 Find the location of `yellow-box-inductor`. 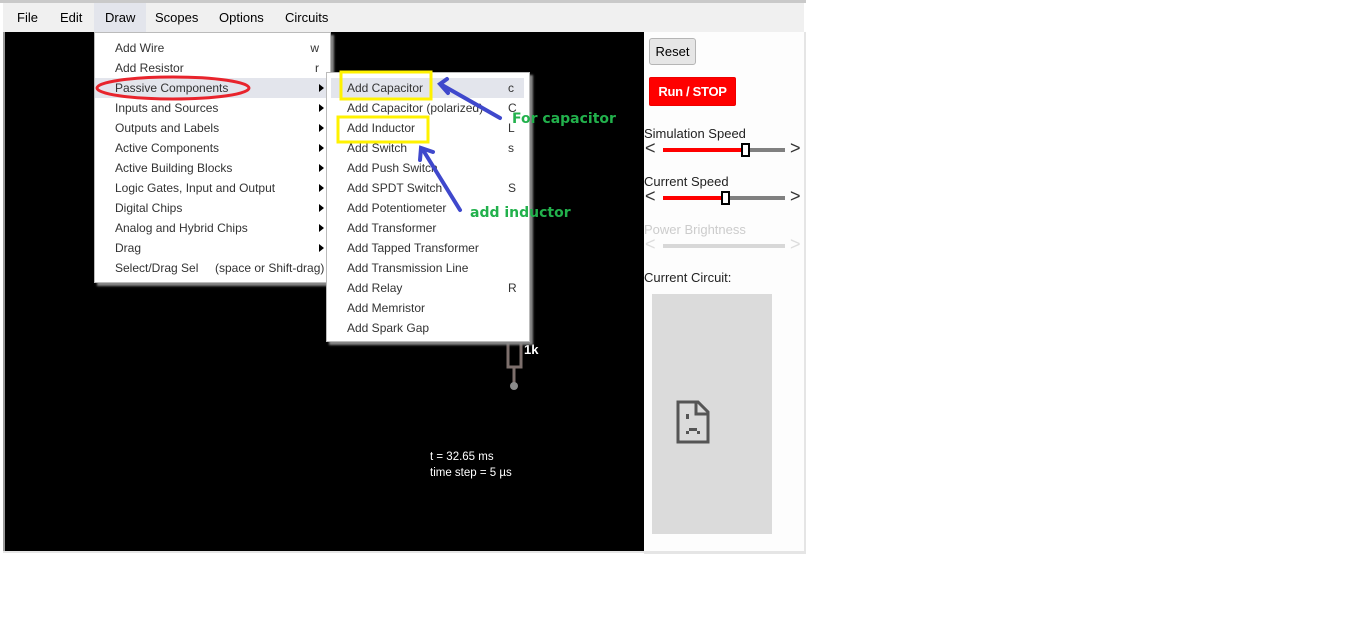

yellow-box-inductor is located at coordinates (383, 129).